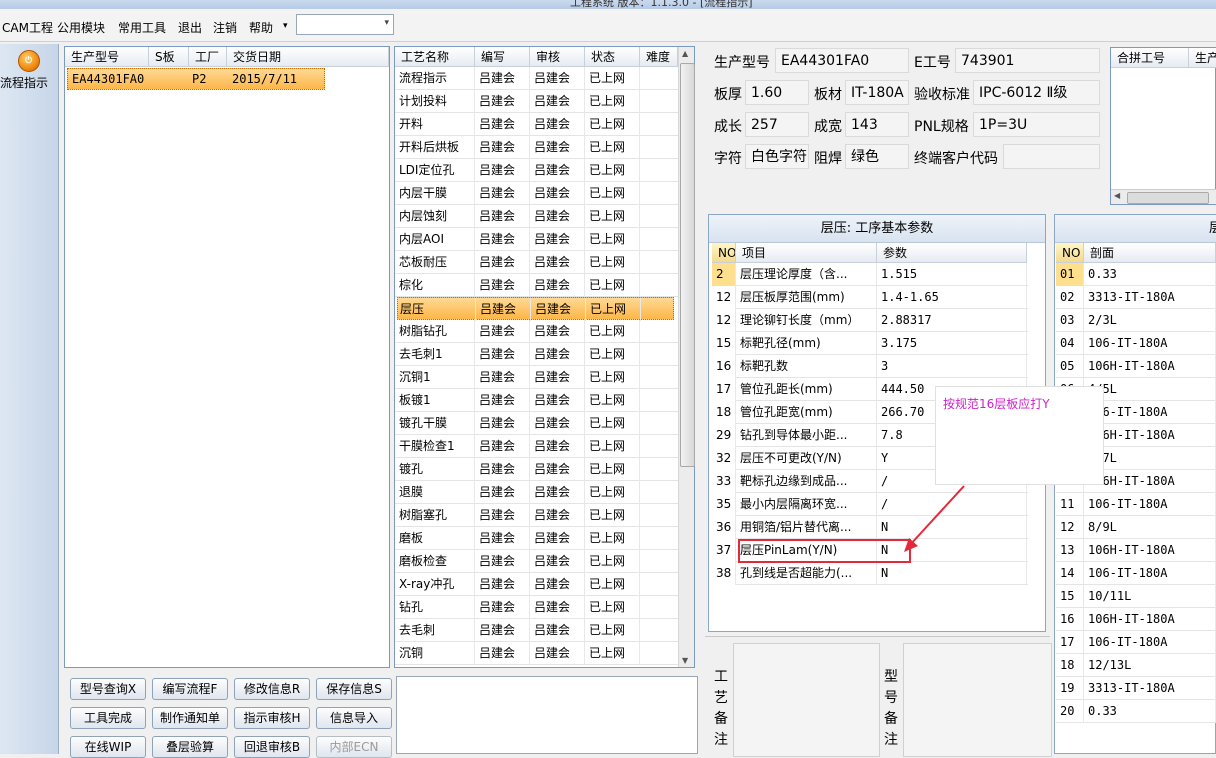 This screenshot has height=758, width=1216. I want to click on internal-ecn-button: 内部ECN, so click(354, 747).